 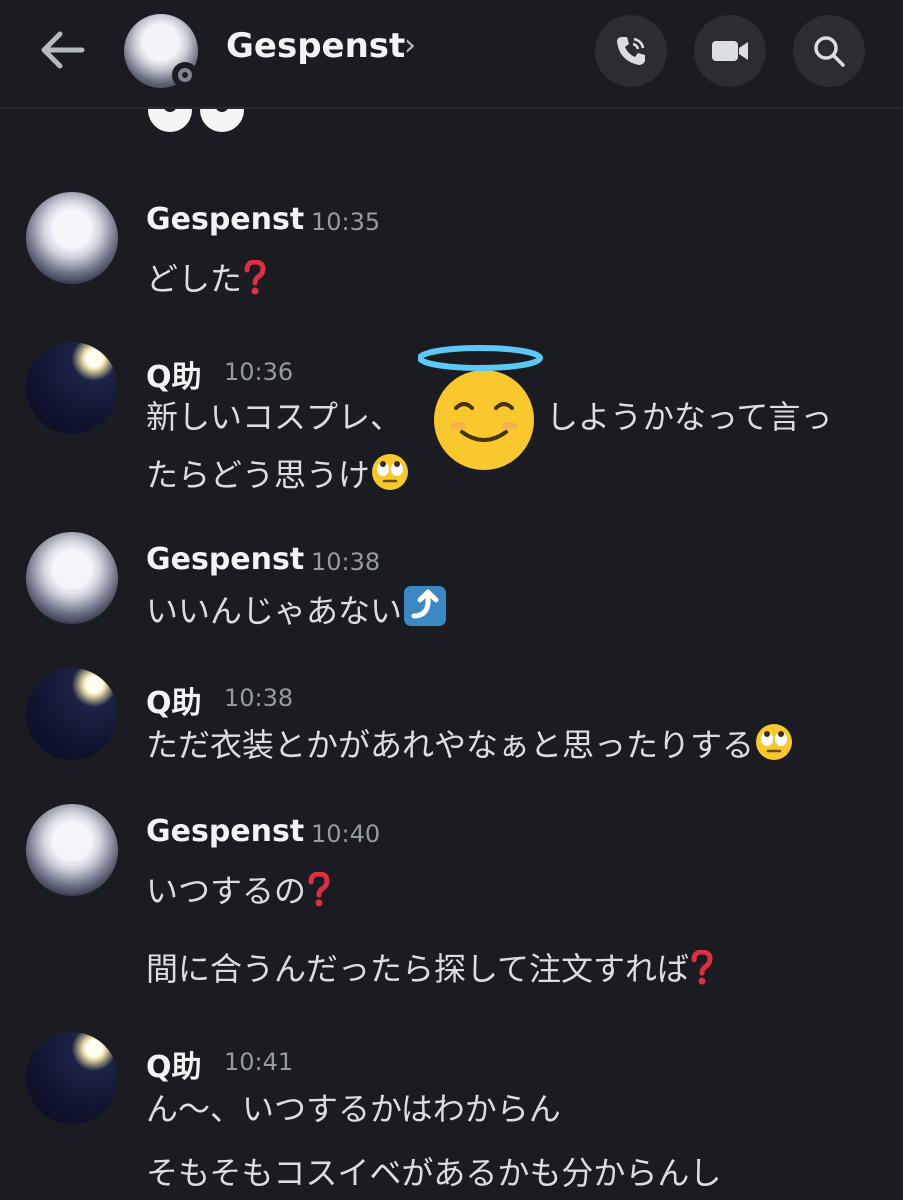 I want to click on voice-call-button, so click(x=631, y=51).